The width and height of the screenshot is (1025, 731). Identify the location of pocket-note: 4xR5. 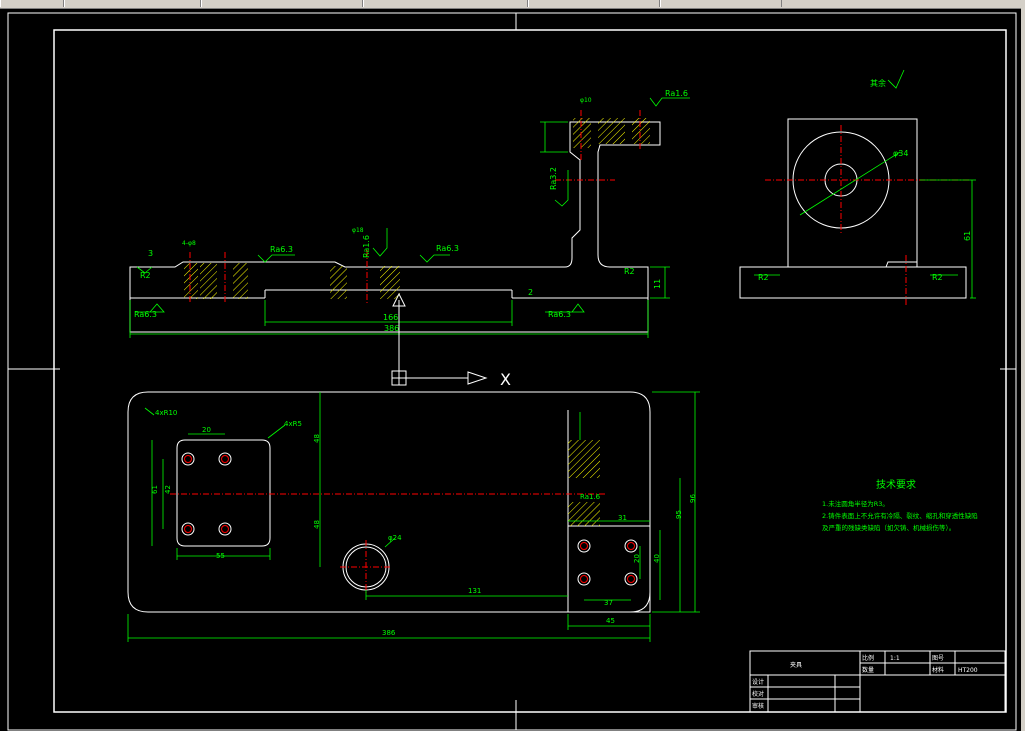
(293, 424).